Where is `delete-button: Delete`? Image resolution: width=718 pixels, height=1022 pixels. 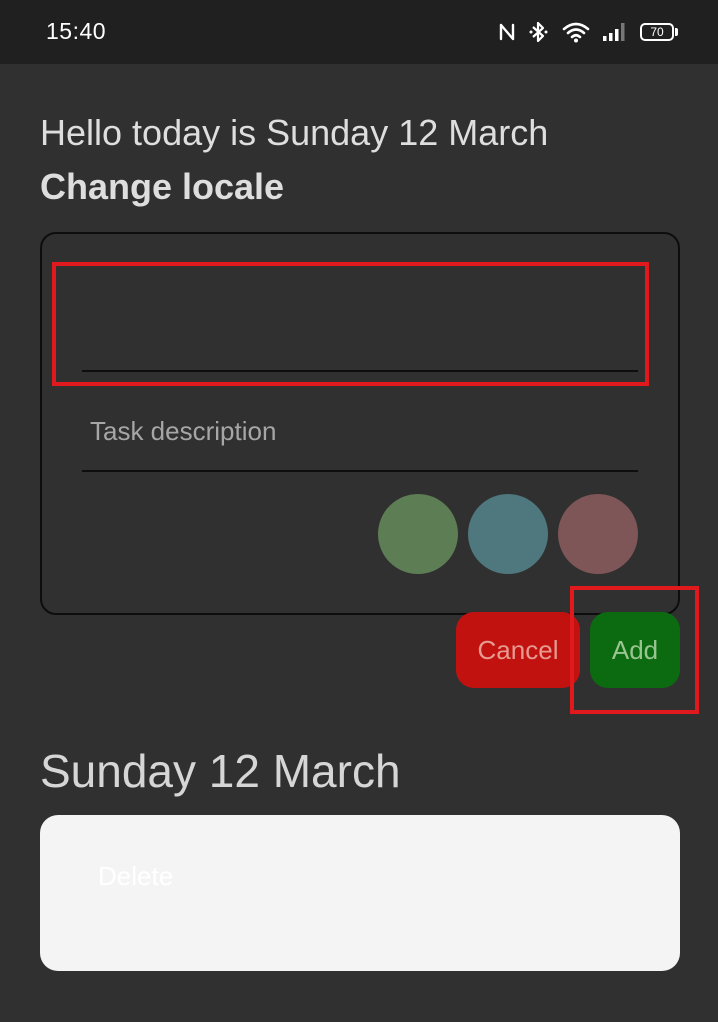 delete-button: Delete is located at coordinates (135, 876).